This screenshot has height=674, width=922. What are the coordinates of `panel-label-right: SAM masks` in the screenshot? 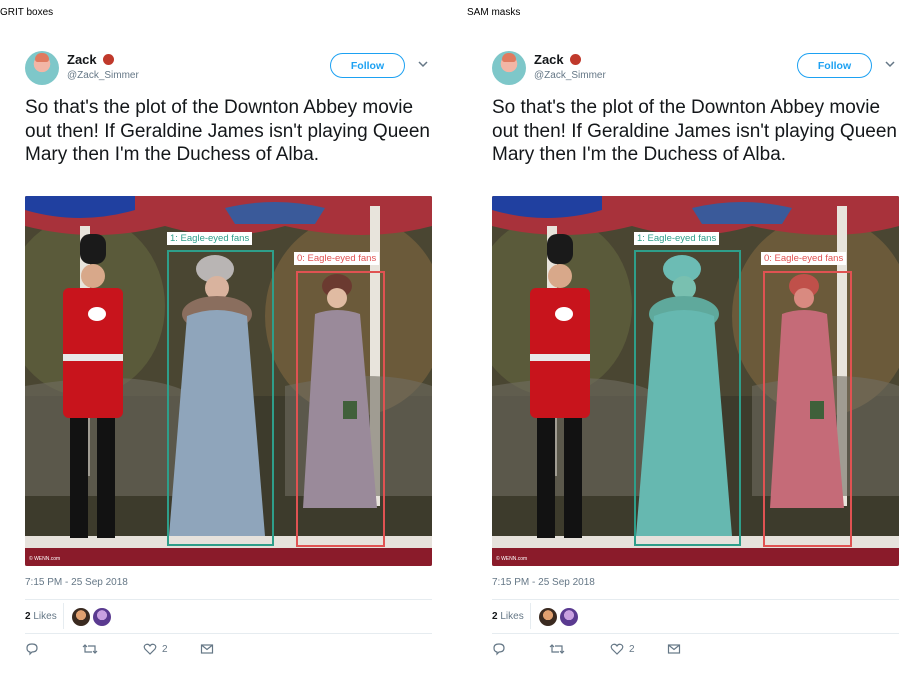 It's located at (494, 12).